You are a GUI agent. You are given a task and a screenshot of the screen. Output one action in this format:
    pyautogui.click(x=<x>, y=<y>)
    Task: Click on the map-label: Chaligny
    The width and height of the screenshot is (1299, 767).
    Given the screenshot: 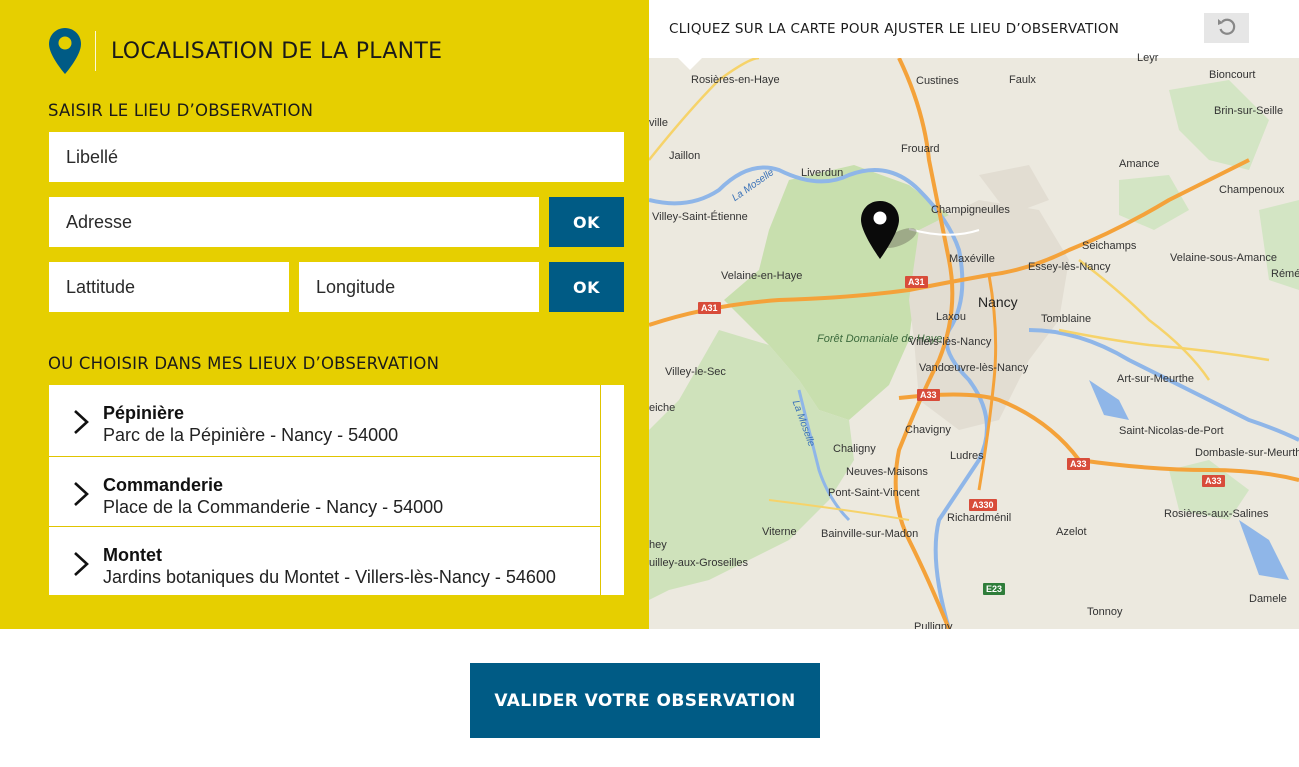 What is the action you would take?
    pyautogui.click(x=854, y=449)
    